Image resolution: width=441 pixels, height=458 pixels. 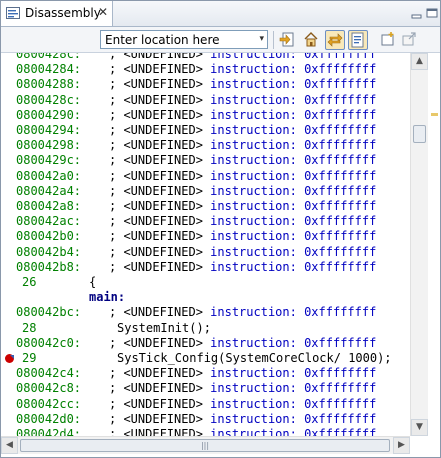 I want to click on new-view-icon, so click(x=387, y=39).